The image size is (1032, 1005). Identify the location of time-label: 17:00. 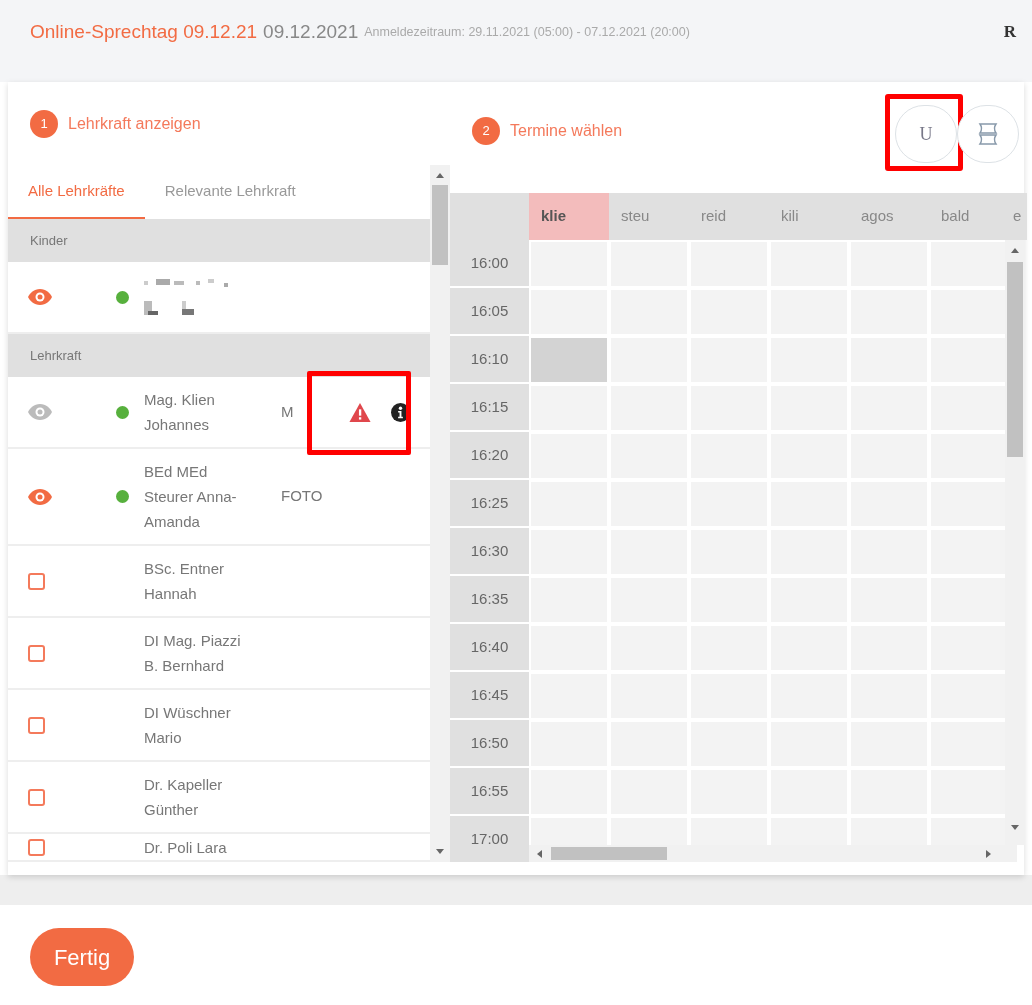
(489, 839).